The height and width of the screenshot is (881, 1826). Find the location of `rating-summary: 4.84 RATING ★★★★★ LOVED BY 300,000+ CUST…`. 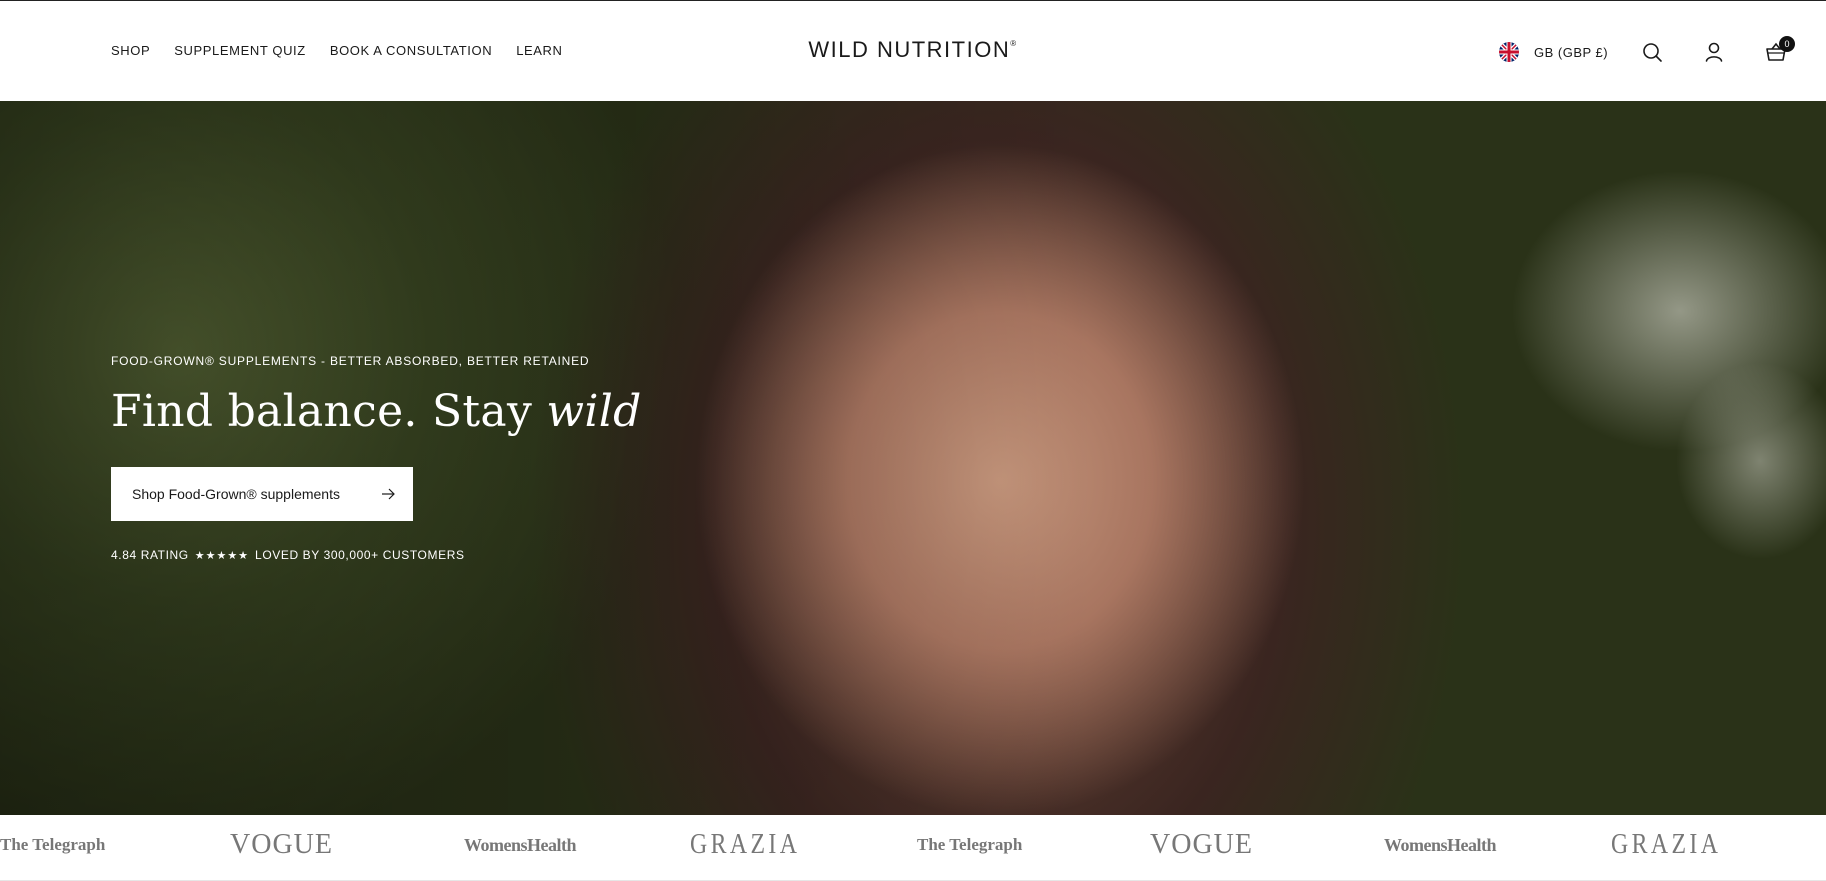

rating-summary: 4.84 RATING ★★★★★ LOVED BY 300,000+ CUST… is located at coordinates (288, 555).